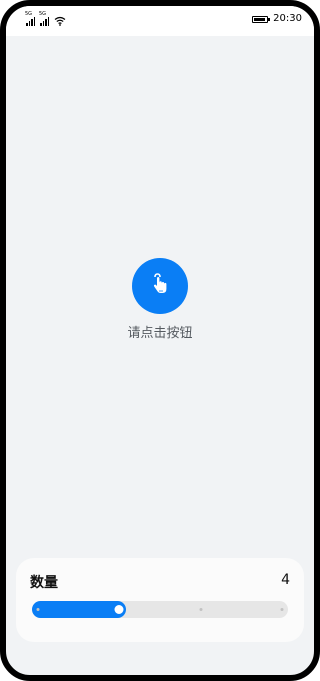 The height and width of the screenshot is (681, 320). Describe the element at coordinates (261, 19) in the screenshot. I see `battery-icon` at that location.